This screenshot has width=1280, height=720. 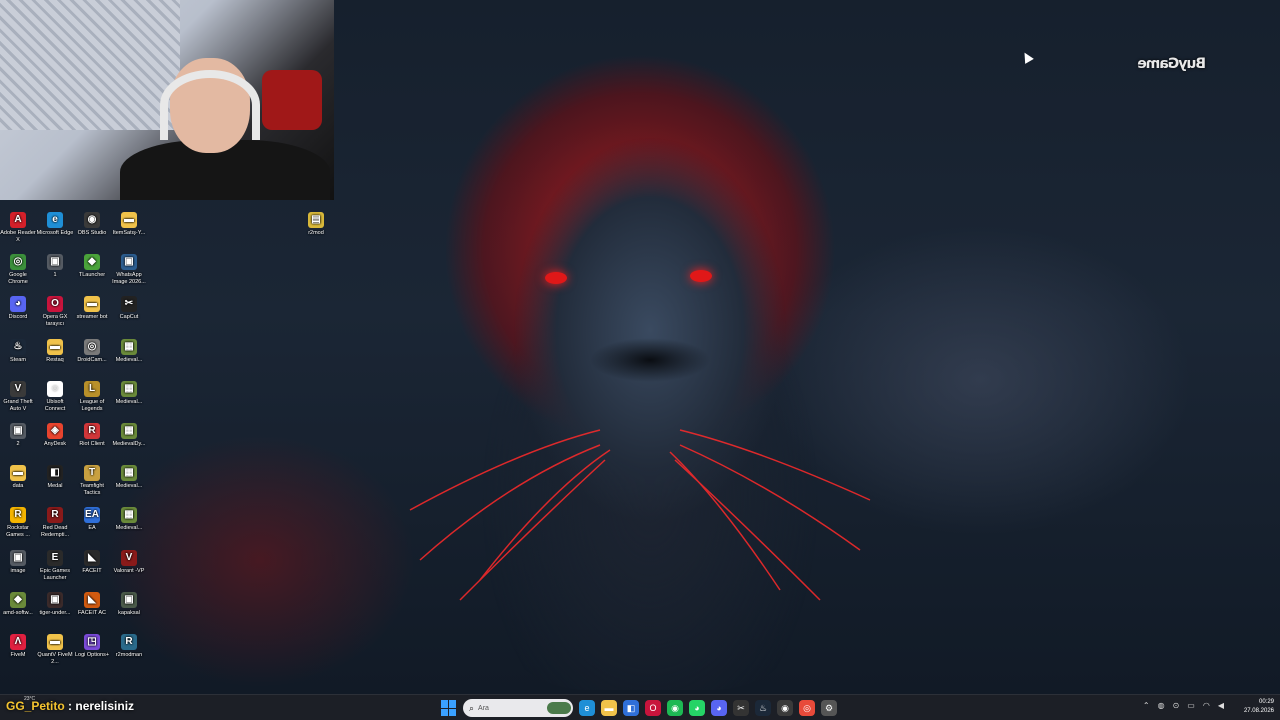 What do you see at coordinates (129, 557) in the screenshot?
I see `valorant-icon: V` at bounding box center [129, 557].